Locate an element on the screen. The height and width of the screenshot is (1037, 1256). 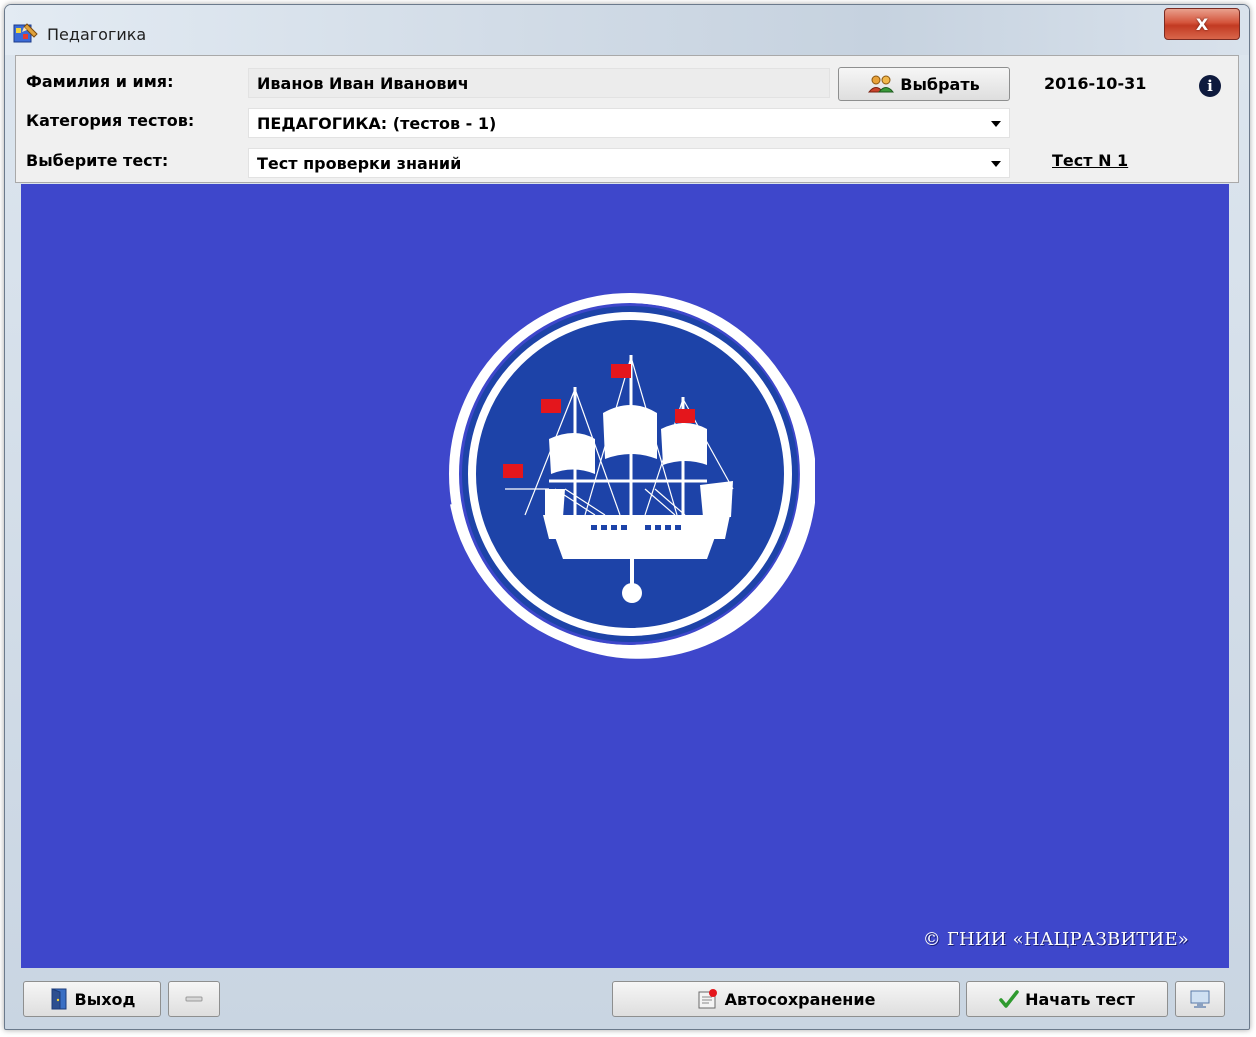
info-icon: i is located at coordinates (1210, 86).